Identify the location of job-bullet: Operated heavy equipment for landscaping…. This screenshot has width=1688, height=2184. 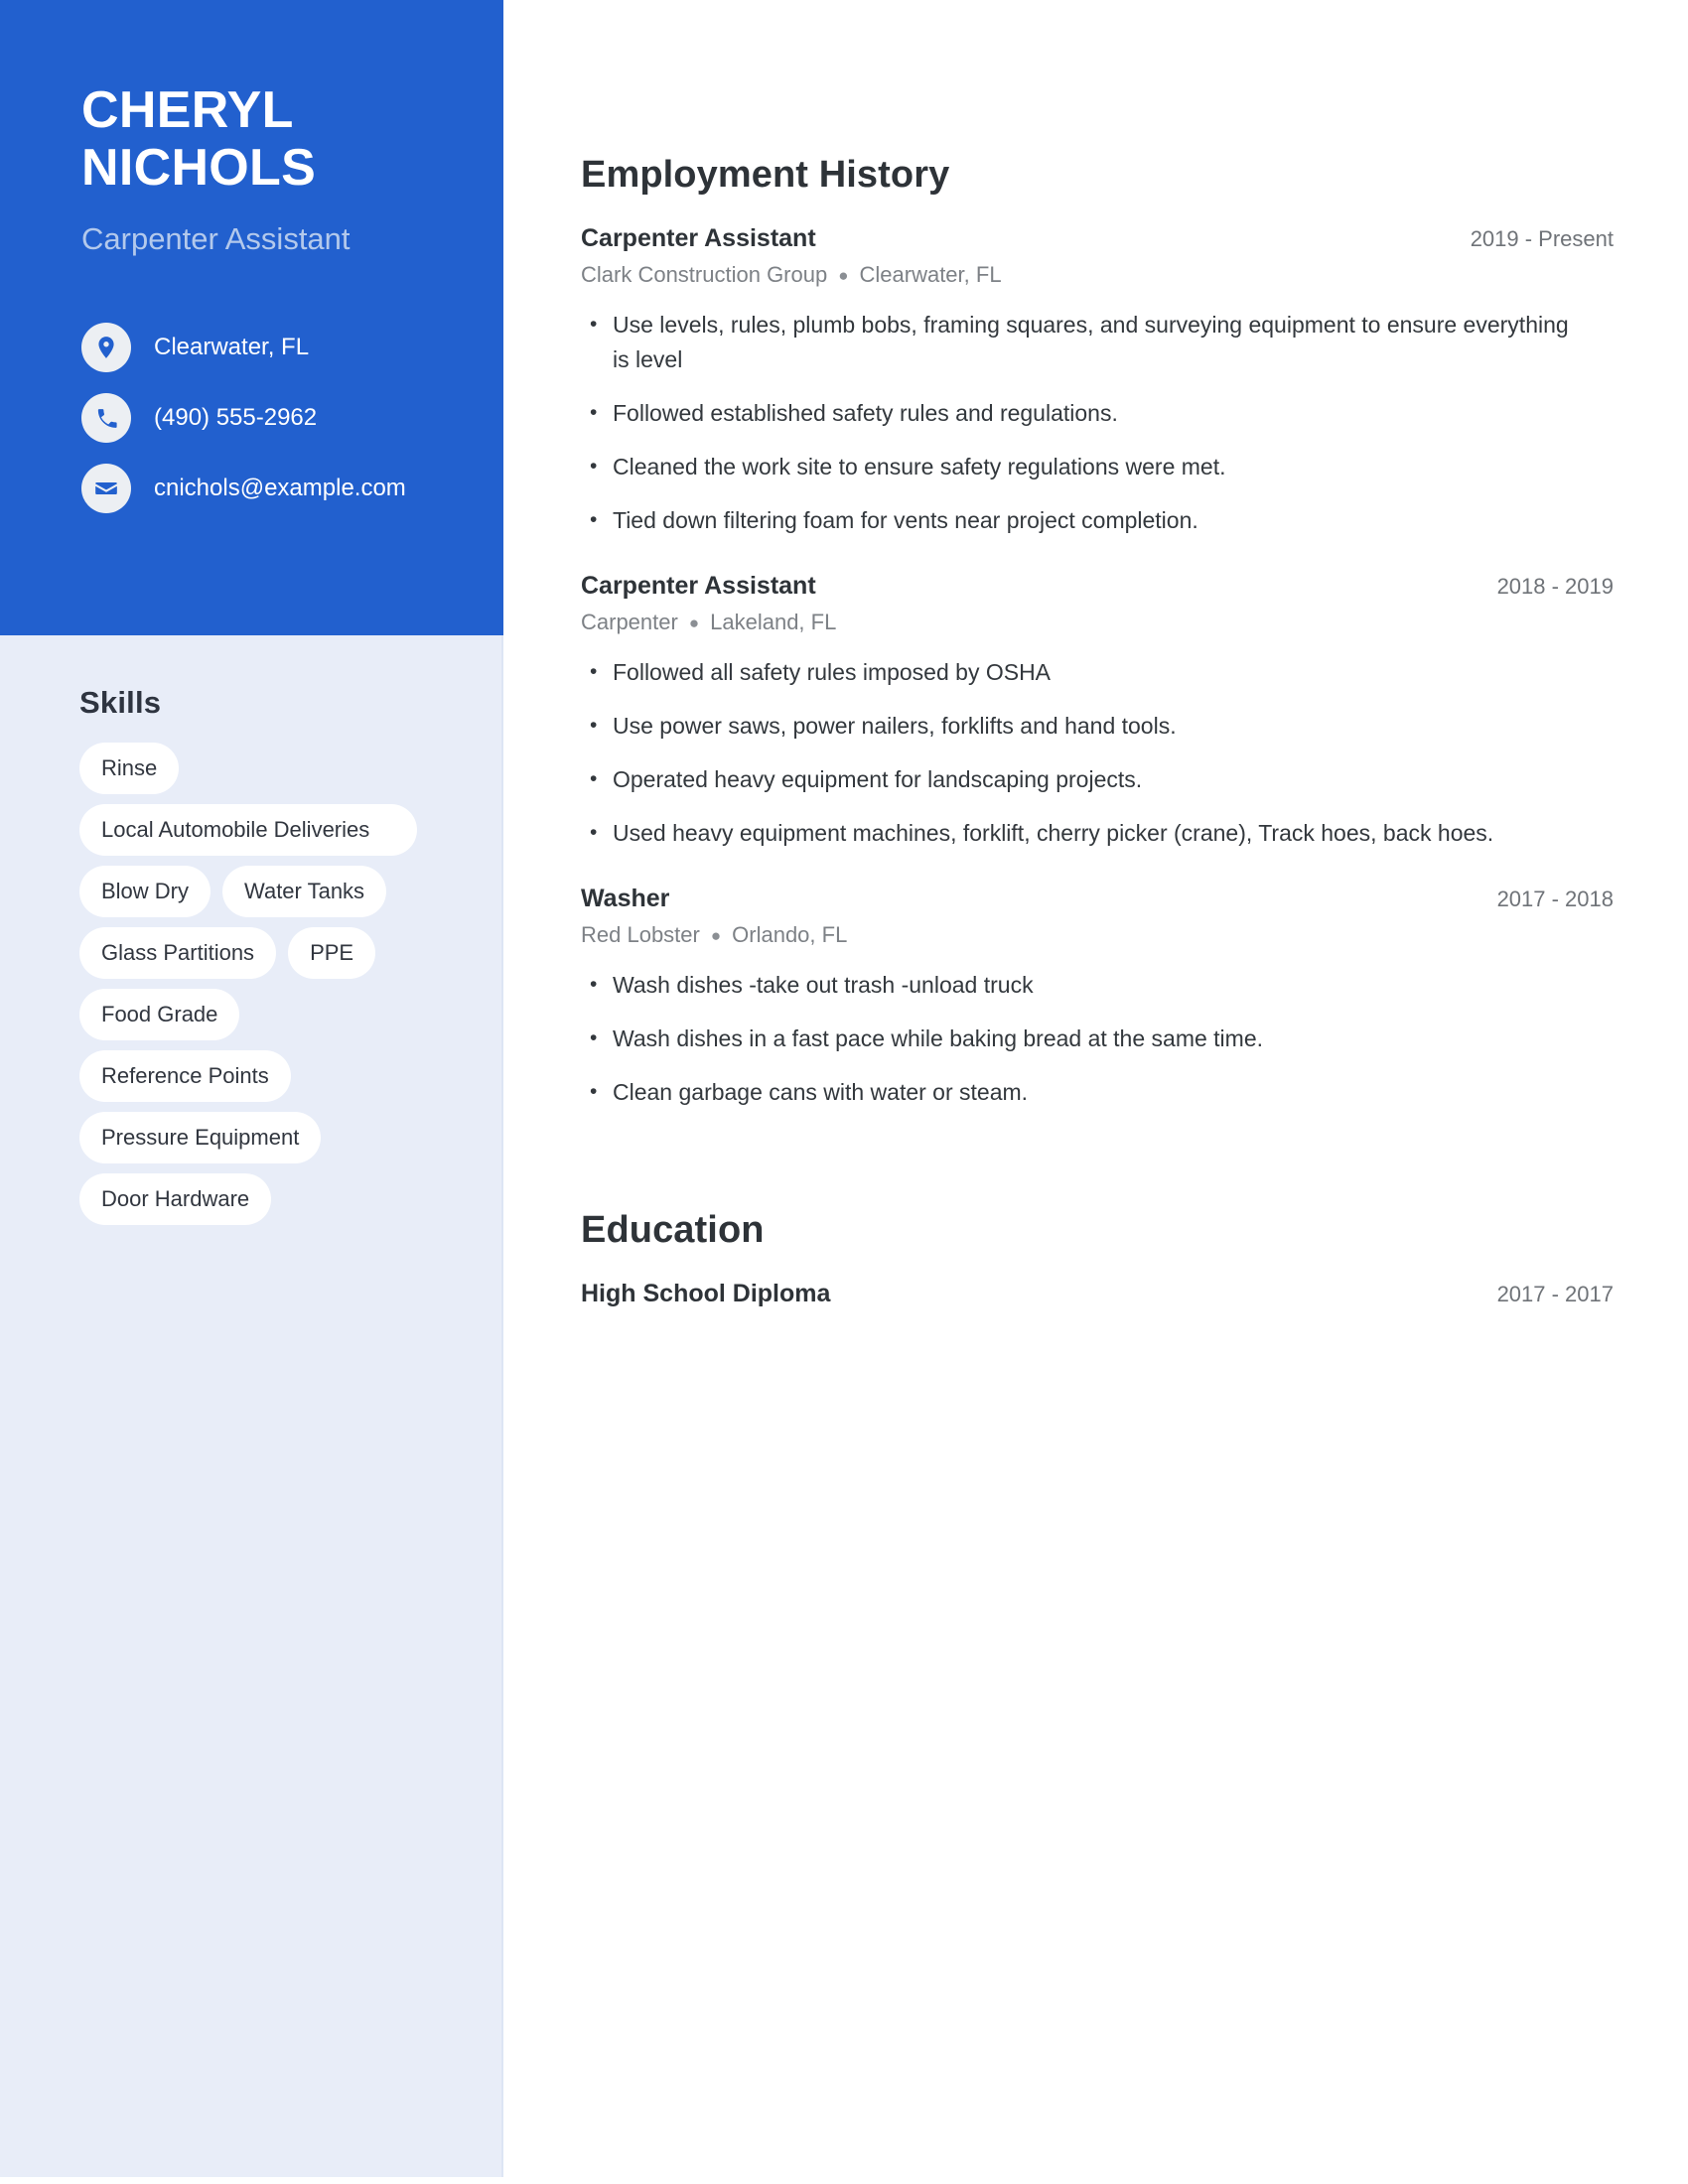
(1077, 779).